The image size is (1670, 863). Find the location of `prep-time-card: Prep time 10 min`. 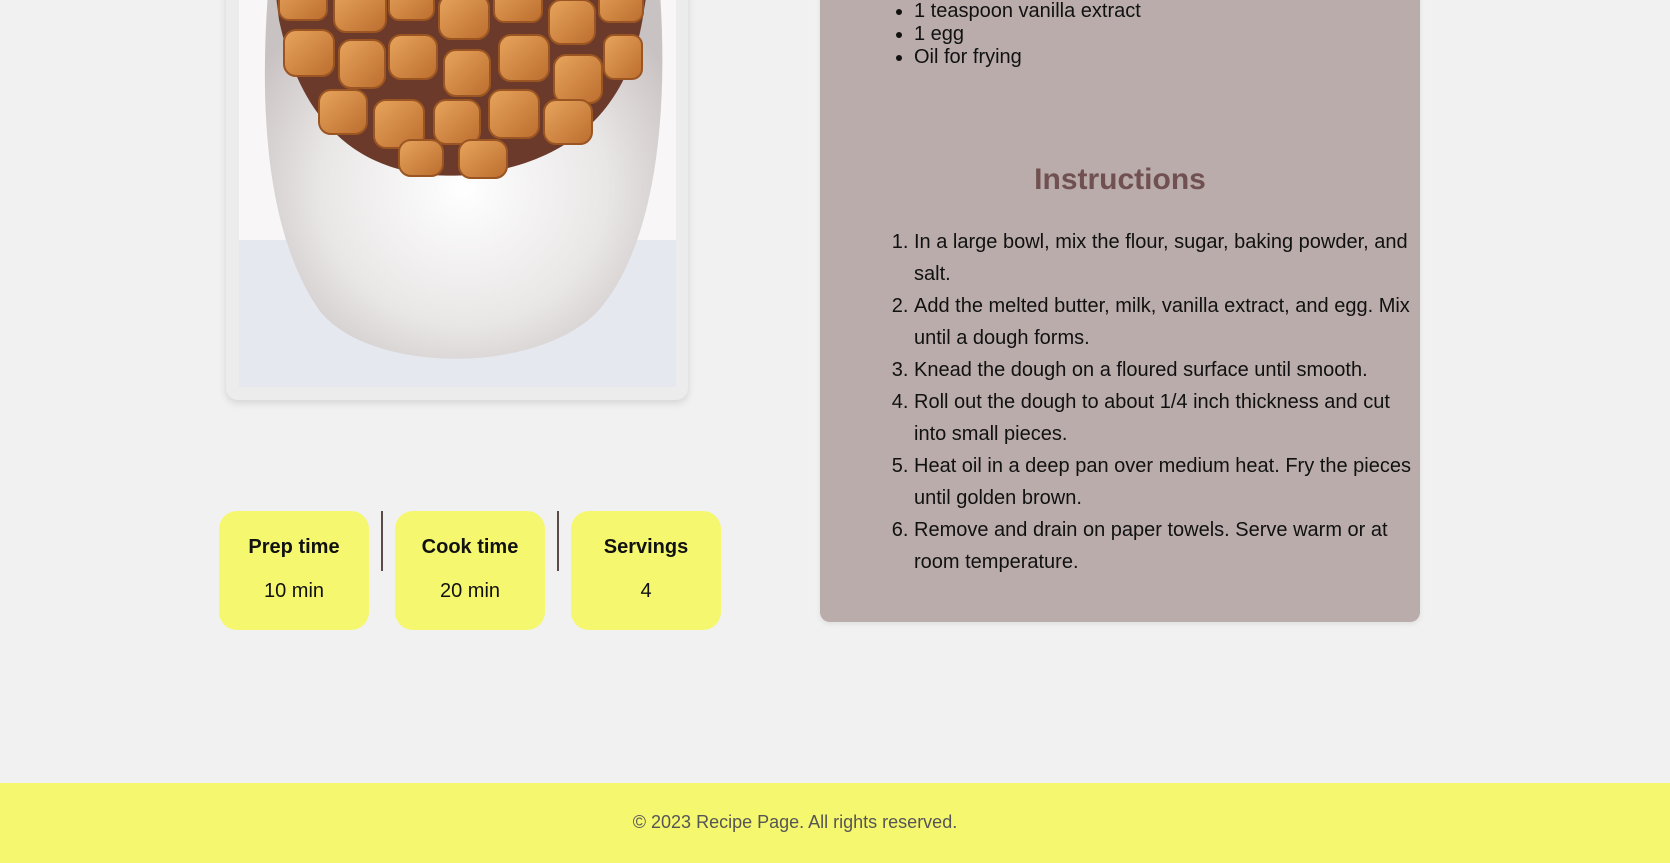

prep-time-card: Prep time 10 min is located at coordinates (294, 570).